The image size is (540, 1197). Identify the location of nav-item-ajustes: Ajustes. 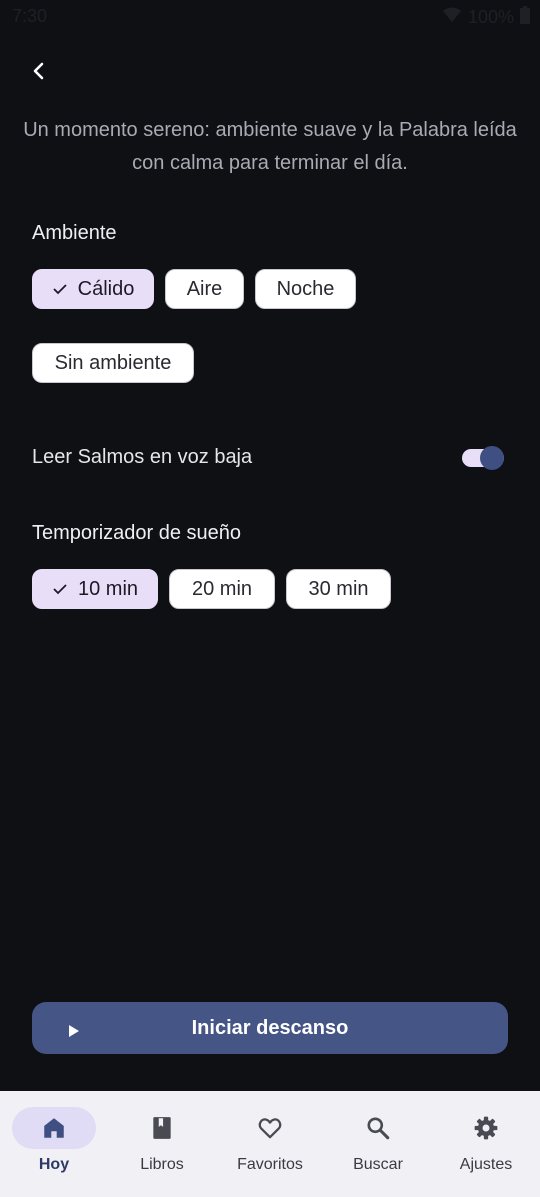
(486, 1144).